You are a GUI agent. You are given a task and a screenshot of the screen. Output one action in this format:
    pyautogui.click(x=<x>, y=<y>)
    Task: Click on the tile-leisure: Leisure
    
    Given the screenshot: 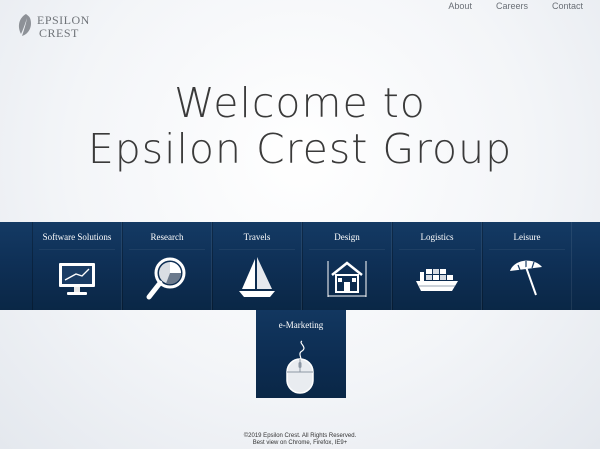 What is the action you would take?
    pyautogui.click(x=527, y=266)
    